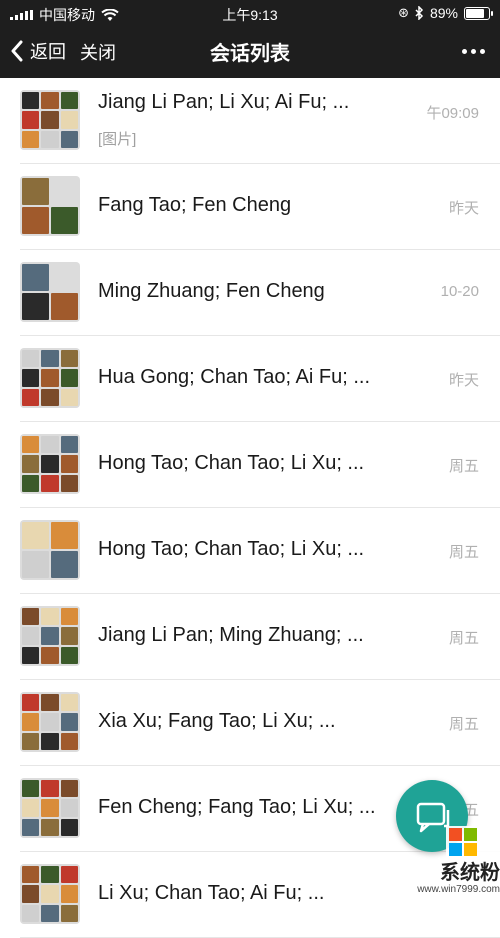 The width and height of the screenshot is (500, 938). I want to click on conversation-row: Jiang Li Pan; Ming Zhuang; ... 周五, so click(250, 637).